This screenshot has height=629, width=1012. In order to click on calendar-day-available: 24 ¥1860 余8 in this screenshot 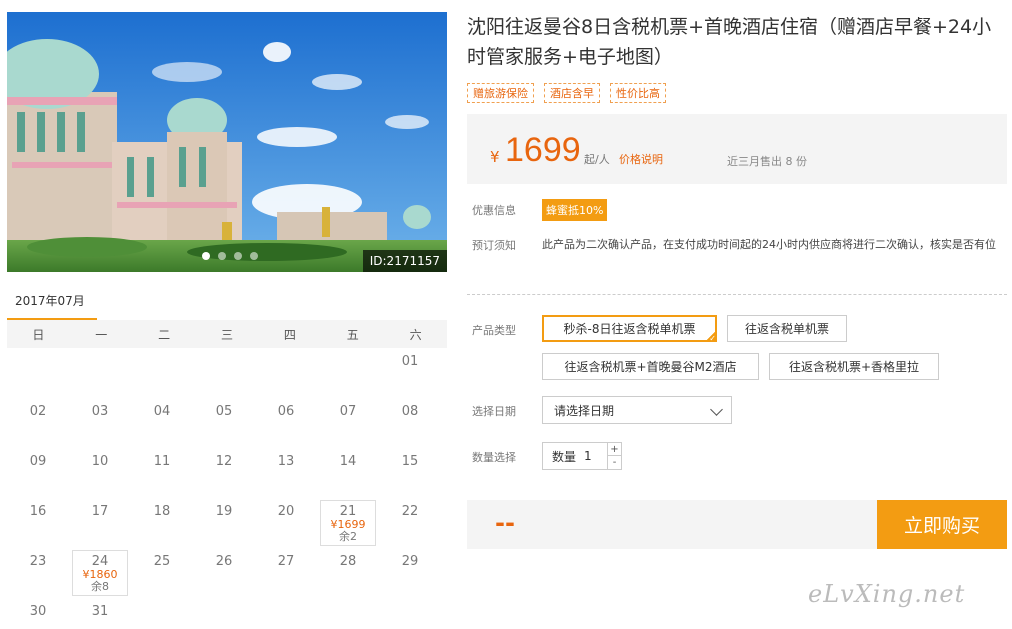, I will do `click(100, 573)`.